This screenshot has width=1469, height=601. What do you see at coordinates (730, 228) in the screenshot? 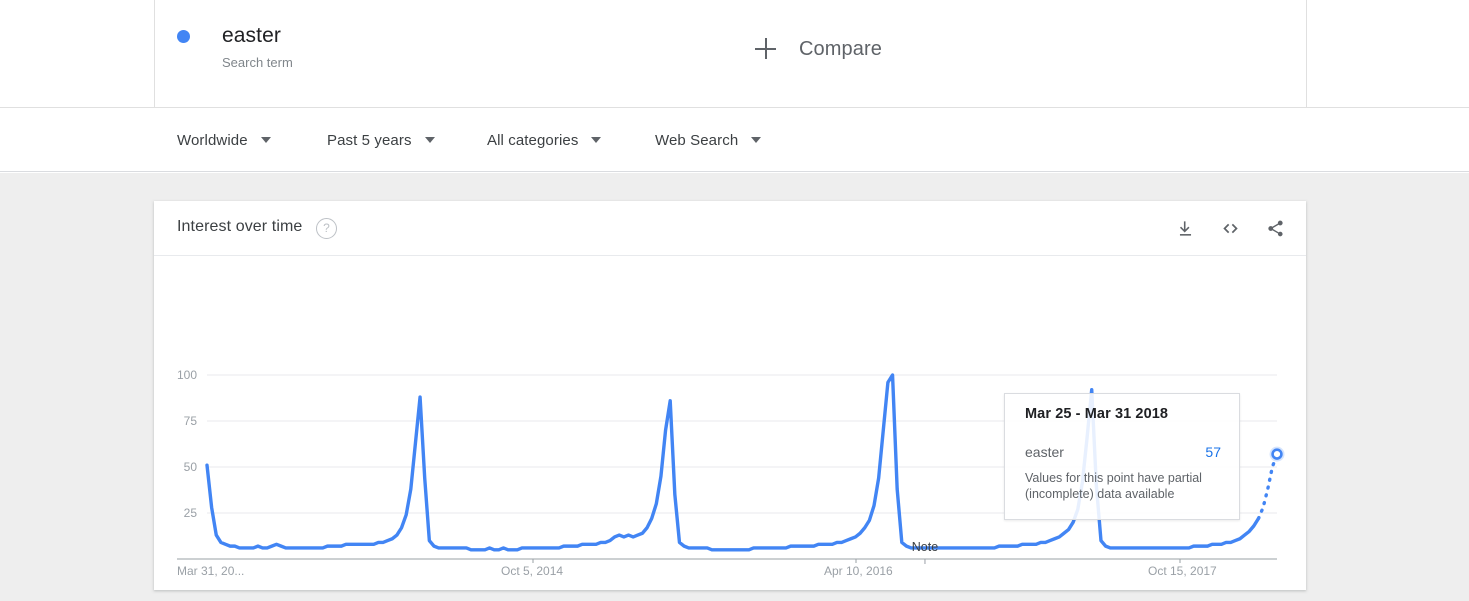
I see `card-header: Interest over time ?` at bounding box center [730, 228].